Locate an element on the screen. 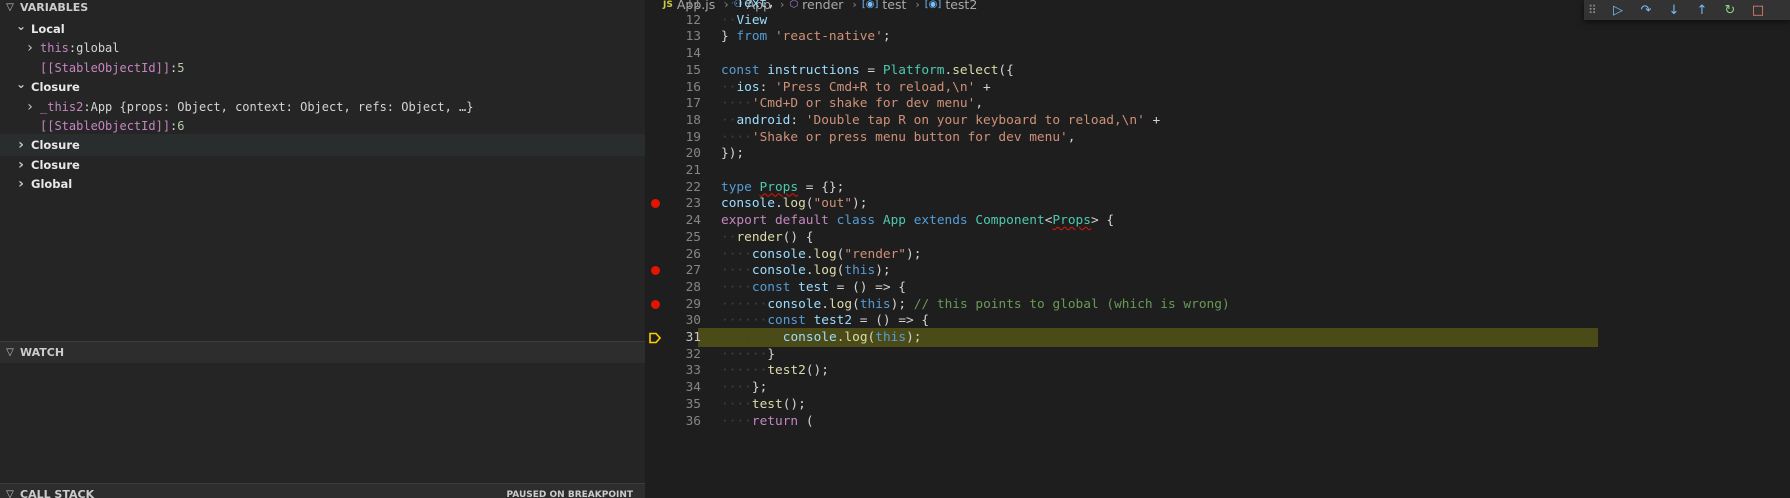  stop-icon: □ is located at coordinates (1758, 10).